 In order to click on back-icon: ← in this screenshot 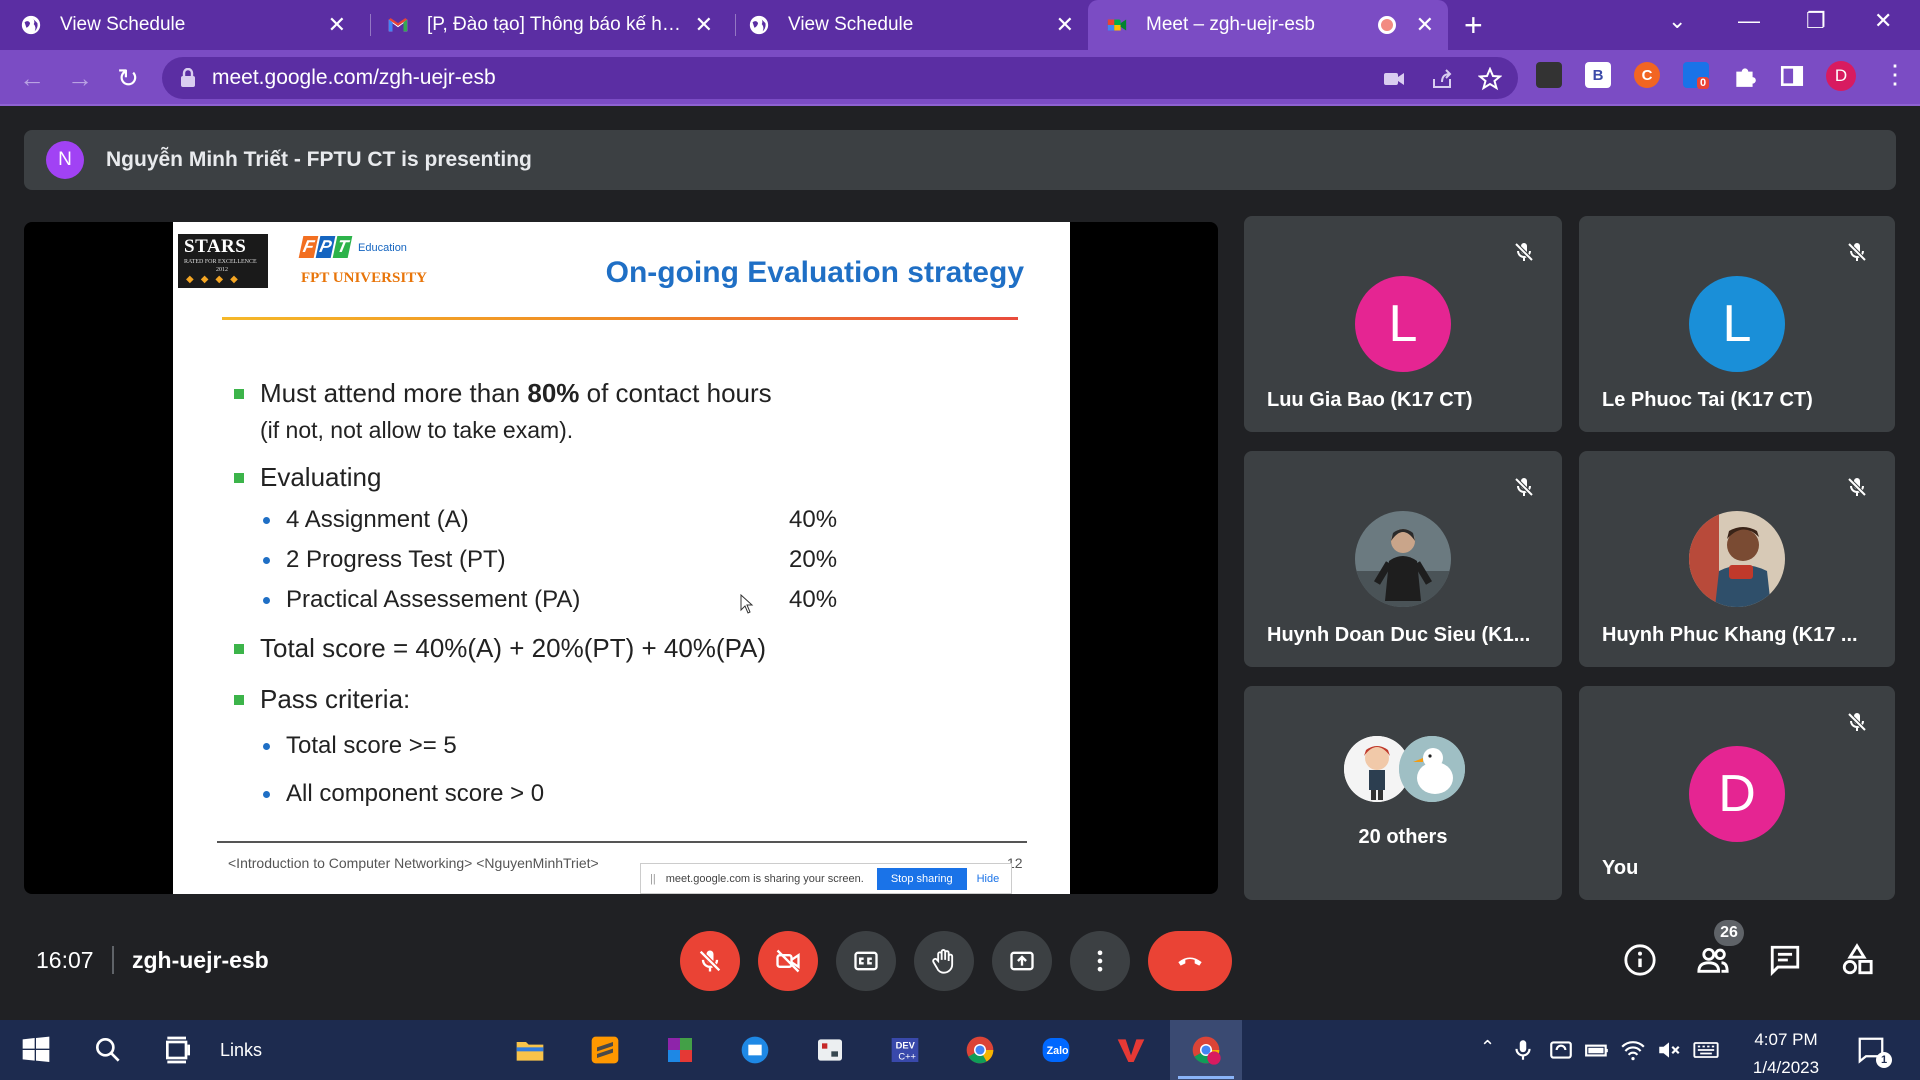, I will do `click(32, 78)`.